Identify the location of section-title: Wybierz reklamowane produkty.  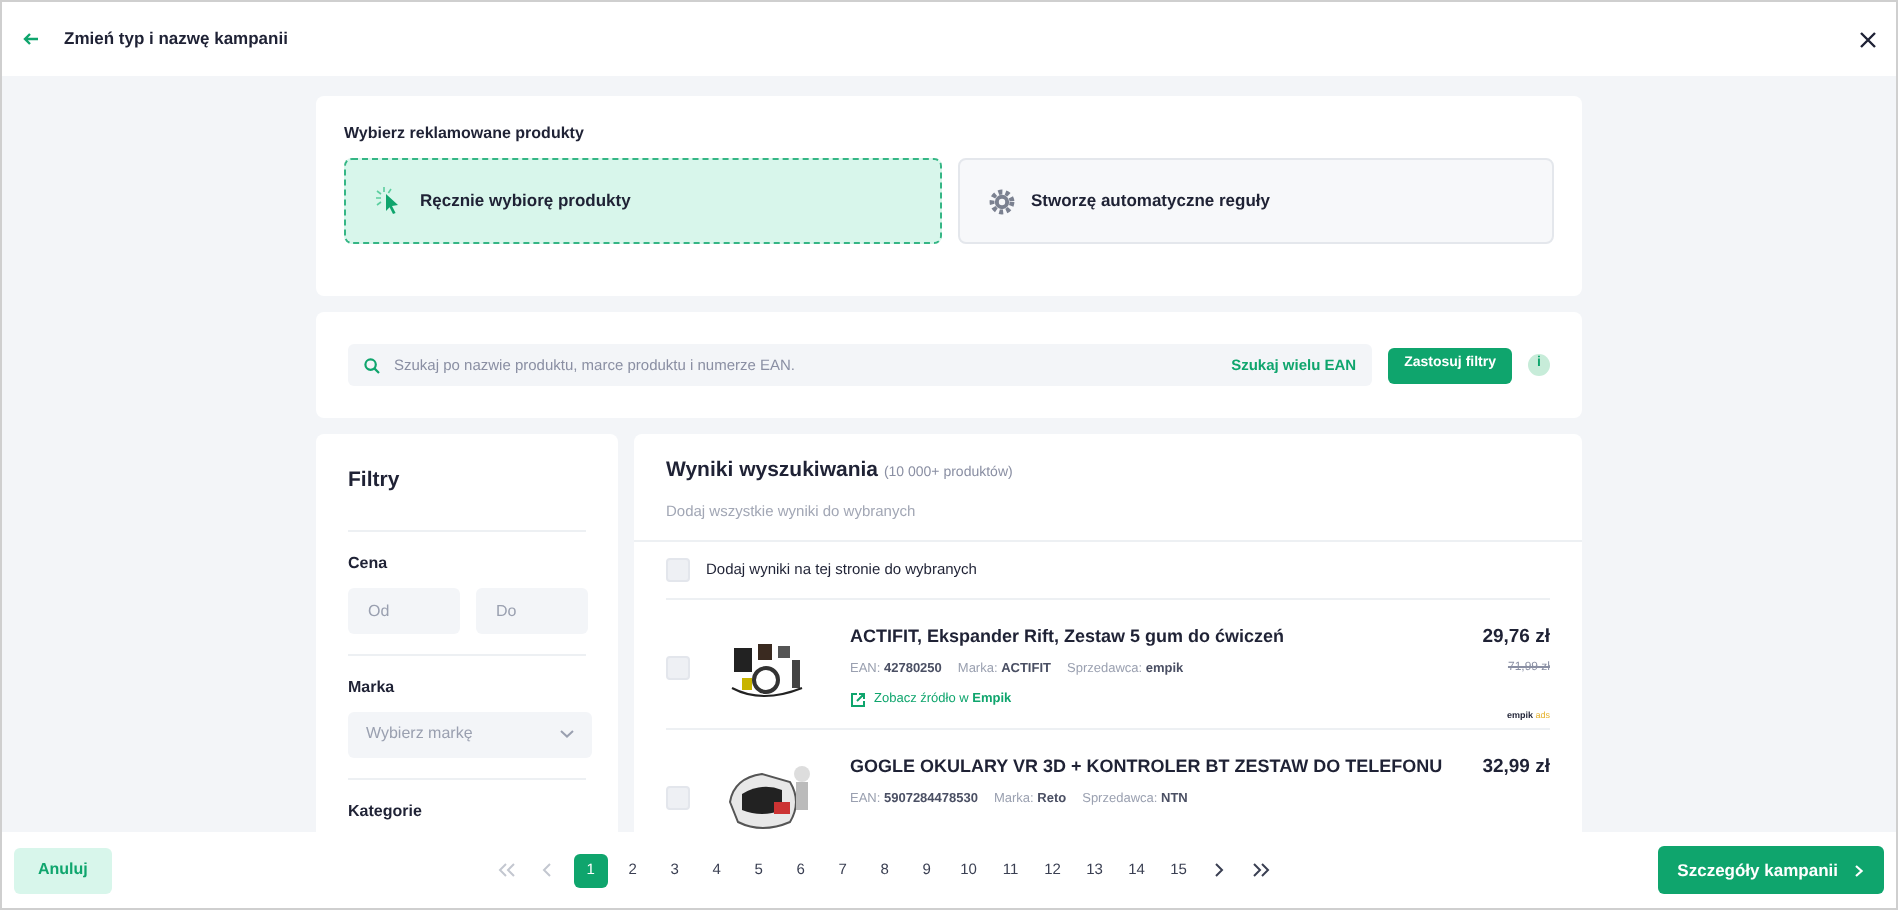
(465, 134).